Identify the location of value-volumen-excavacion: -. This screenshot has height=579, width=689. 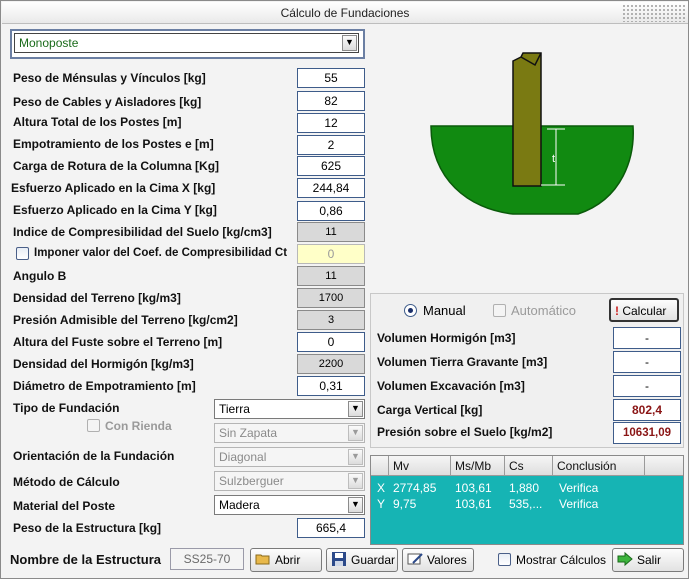
(647, 386).